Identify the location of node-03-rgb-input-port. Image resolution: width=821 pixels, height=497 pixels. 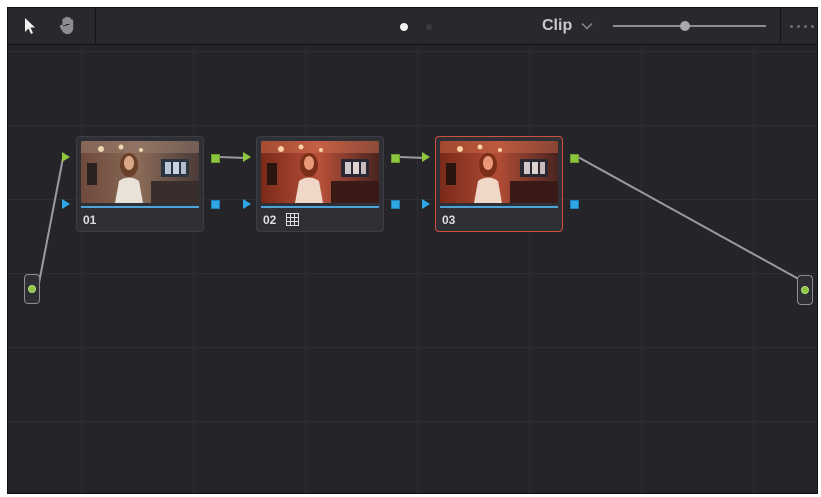
(426, 157).